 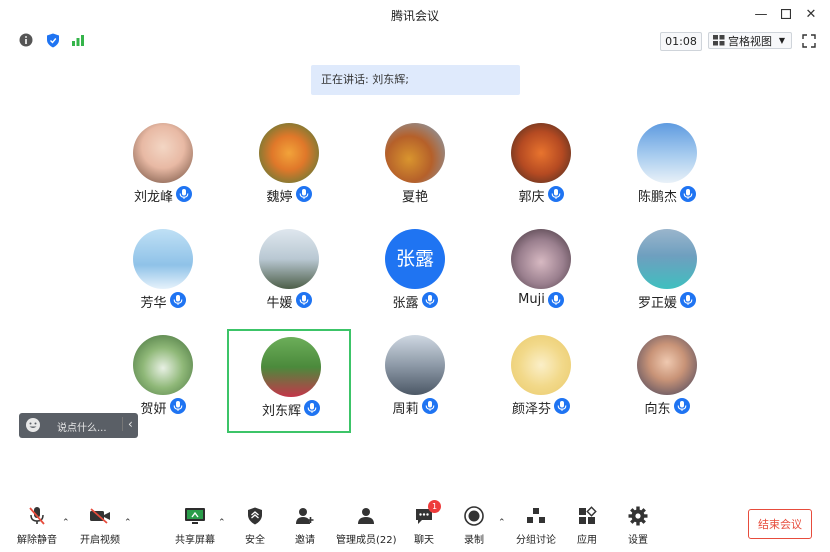 I want to click on gear-icon, so click(x=638, y=516).